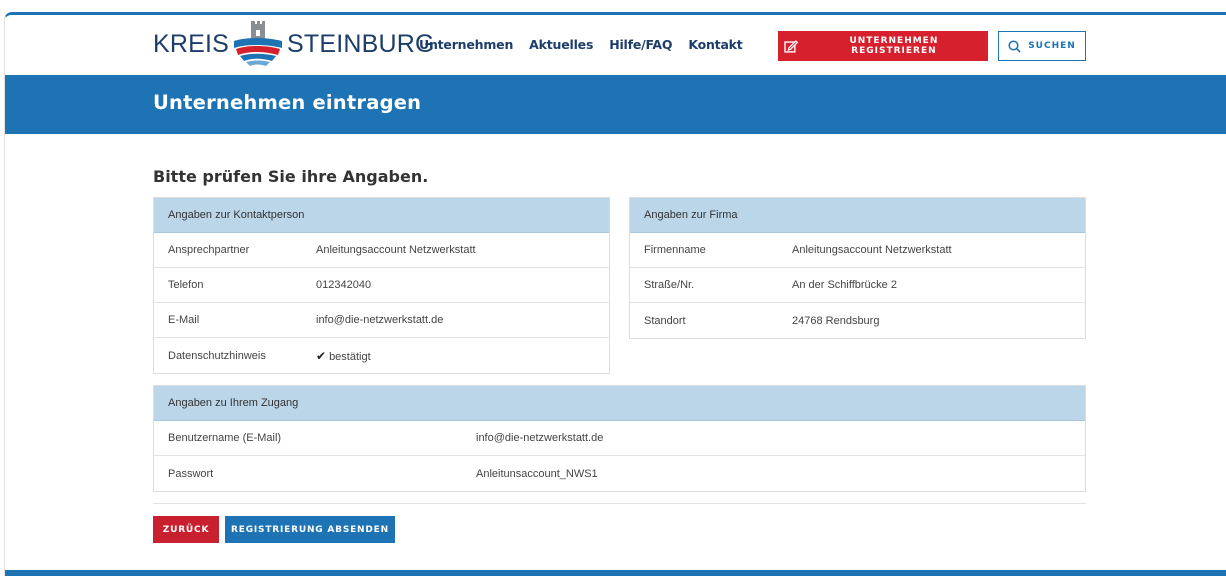 The image size is (1226, 576). I want to click on register-company-button: UNTERNEHMEN REGISTRIEREN, so click(883, 46).